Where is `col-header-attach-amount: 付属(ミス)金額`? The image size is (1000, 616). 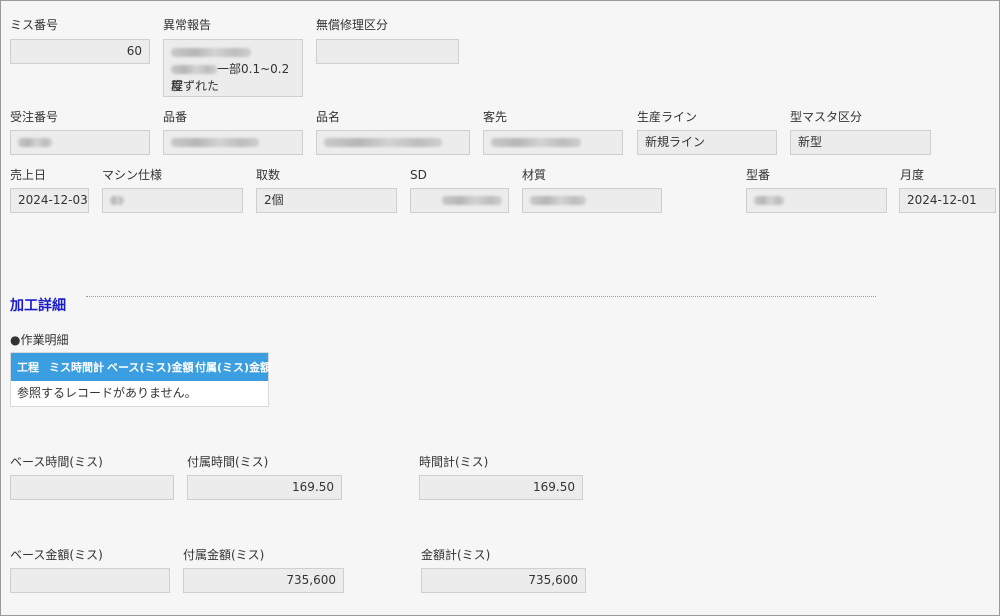
col-header-attach-amount: 付属(ミス)金額 is located at coordinates (230, 367).